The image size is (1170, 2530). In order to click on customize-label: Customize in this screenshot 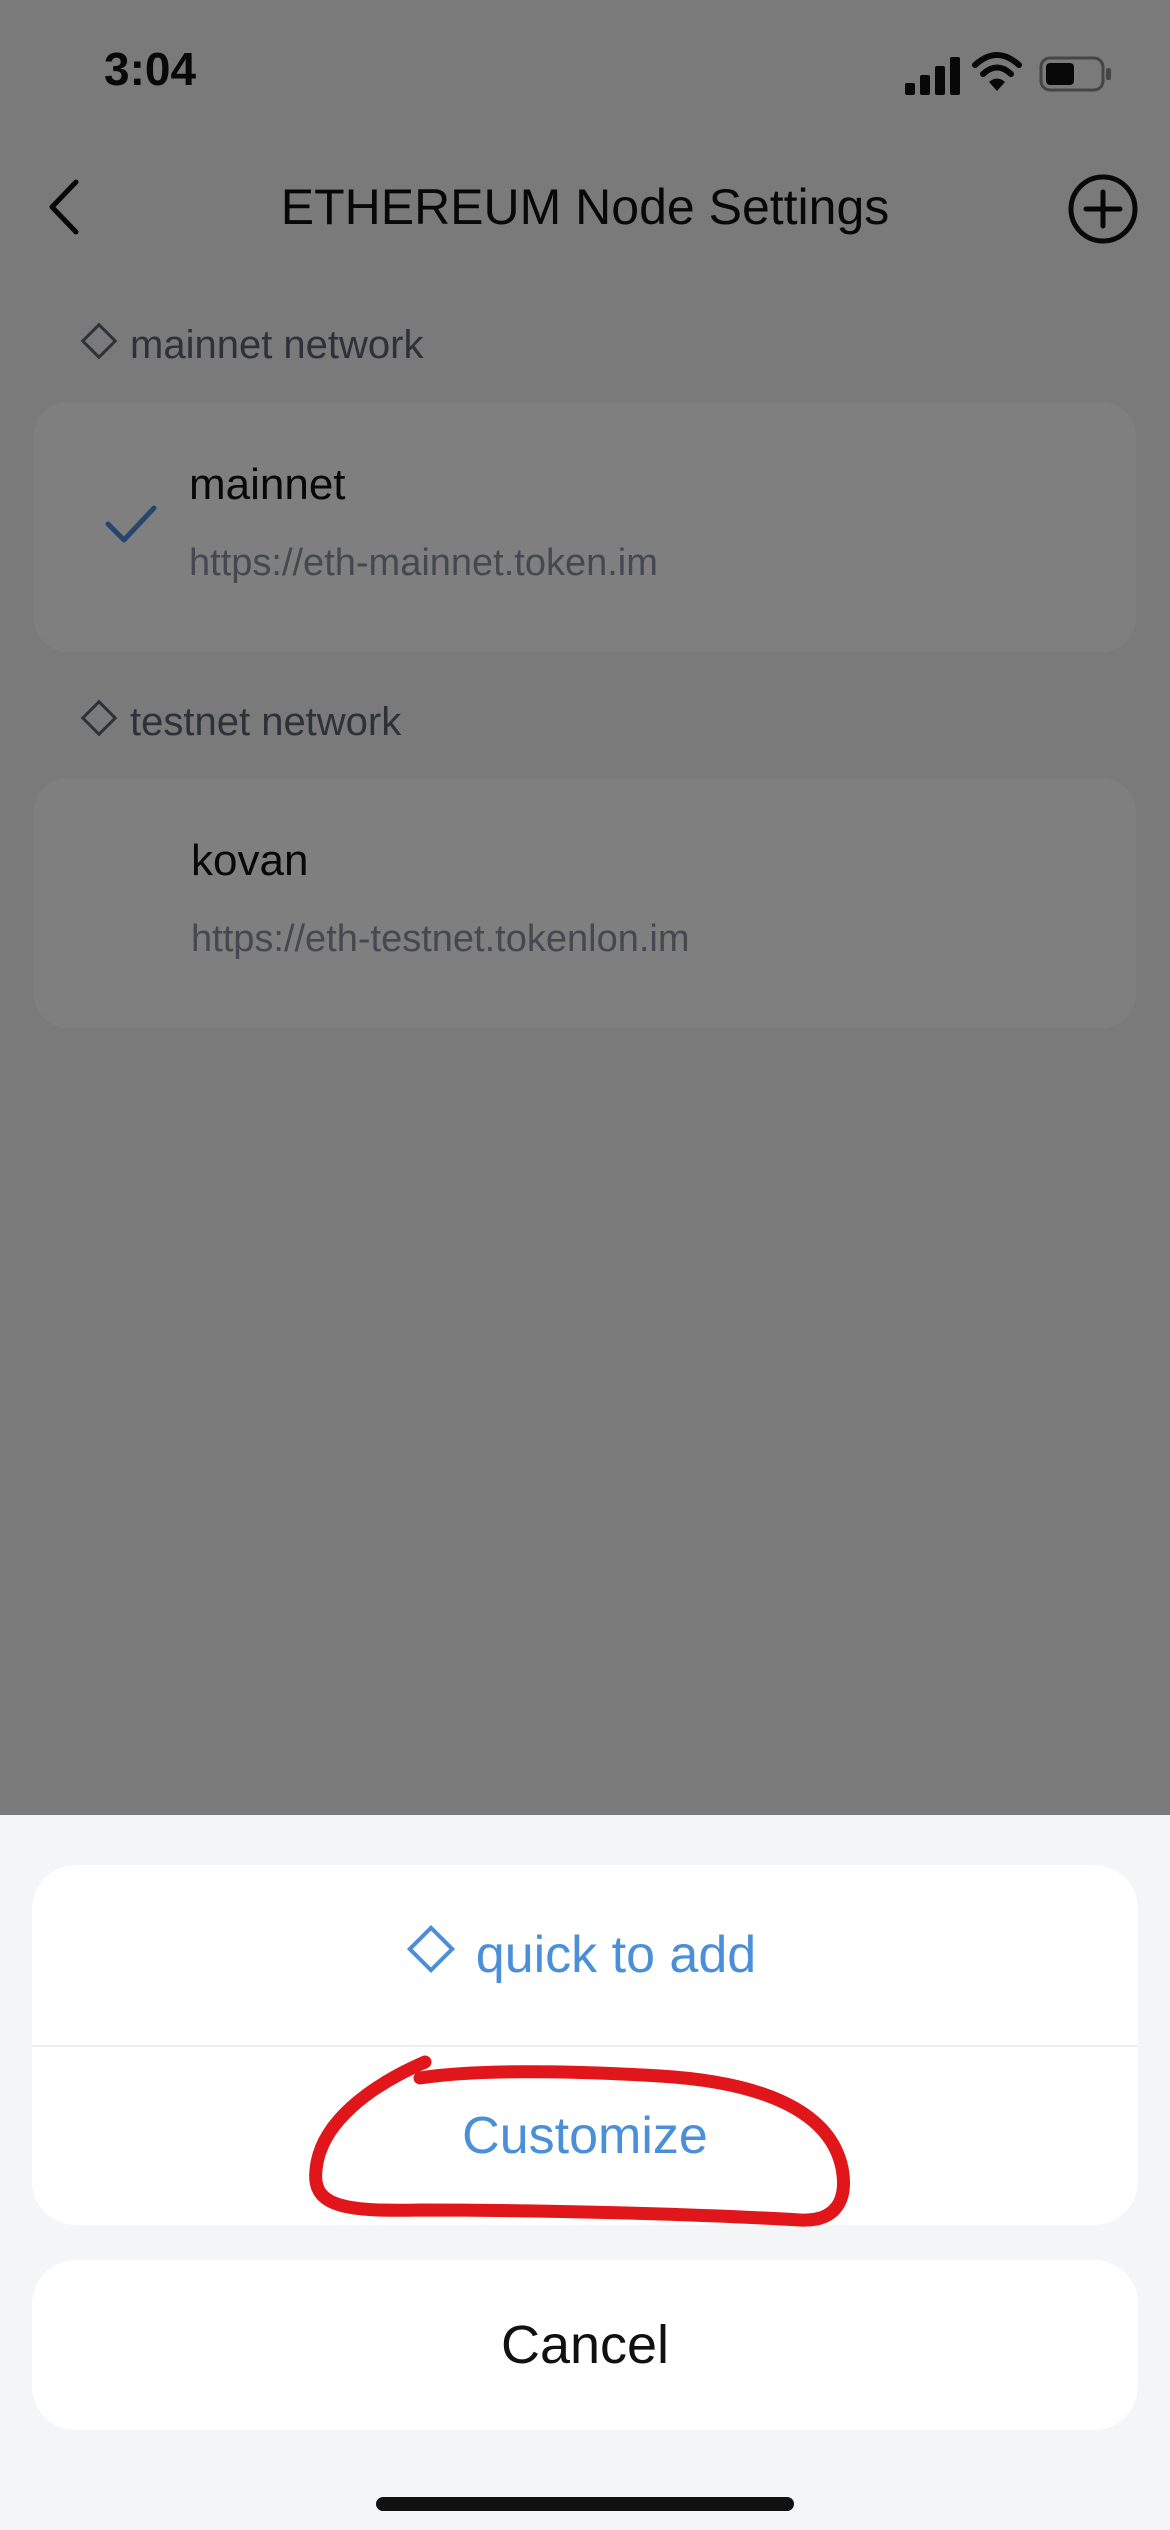, I will do `click(585, 2136)`.